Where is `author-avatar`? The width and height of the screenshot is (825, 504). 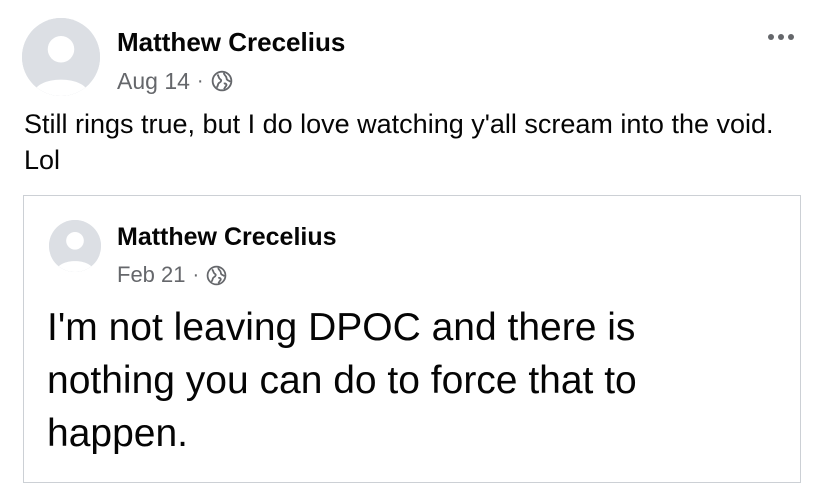
author-avatar is located at coordinates (61, 57).